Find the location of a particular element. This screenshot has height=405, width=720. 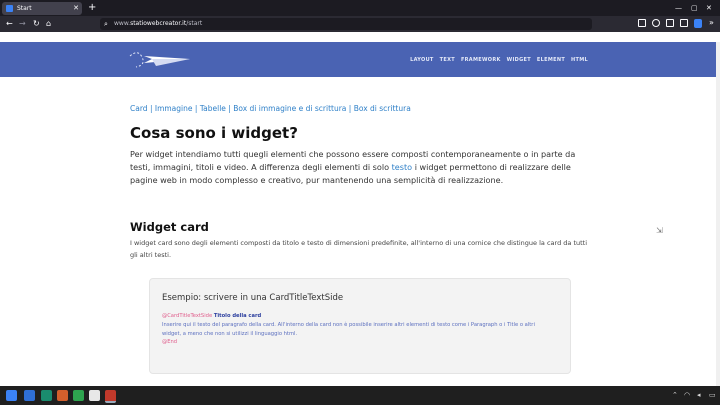

sidebar-icon is located at coordinates (684, 23).